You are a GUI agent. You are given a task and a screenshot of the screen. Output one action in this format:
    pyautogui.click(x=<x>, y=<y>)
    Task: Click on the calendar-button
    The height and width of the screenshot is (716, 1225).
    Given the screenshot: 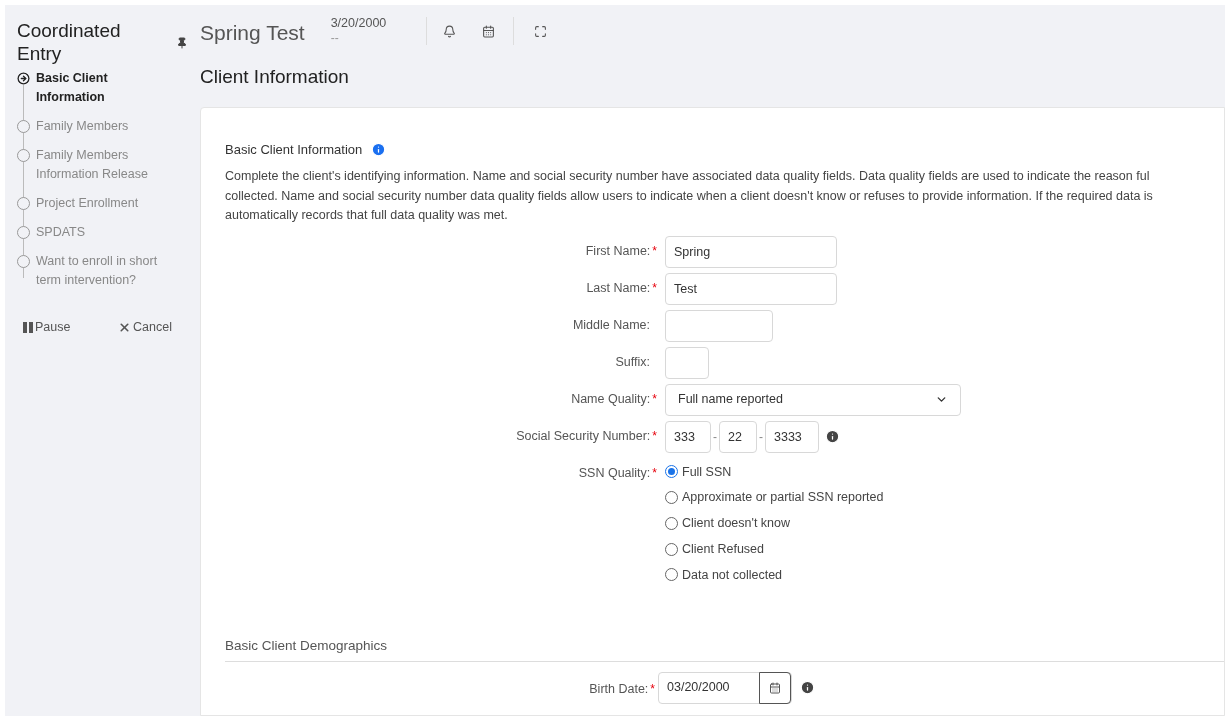 What is the action you would take?
    pyautogui.click(x=775, y=687)
    